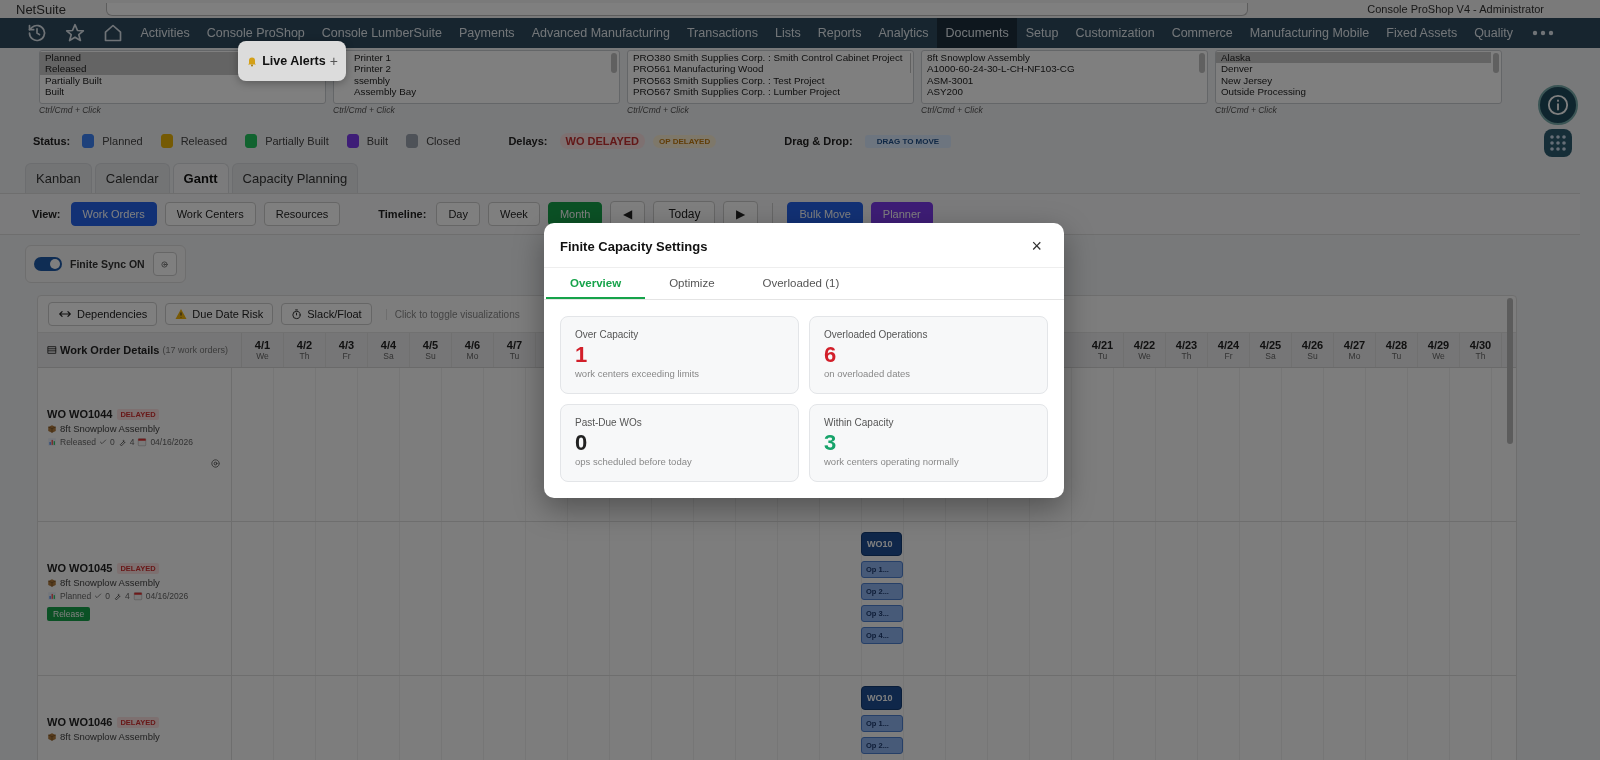 This screenshot has width=1600, height=760. Describe the element at coordinates (1353, 80) in the screenshot. I see `list-option: New Jersey` at that location.